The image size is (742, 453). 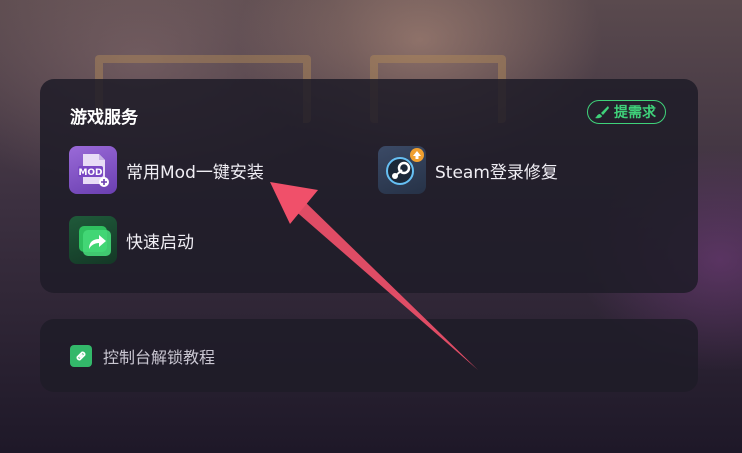 I want to click on steam-icon, so click(x=402, y=170).